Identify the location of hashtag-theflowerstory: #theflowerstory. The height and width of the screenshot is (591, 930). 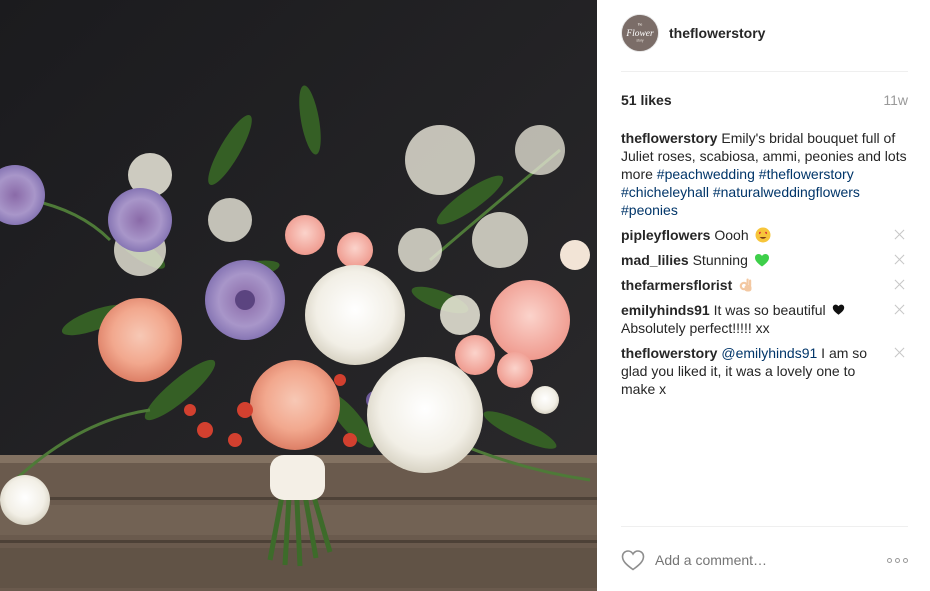
(806, 174).